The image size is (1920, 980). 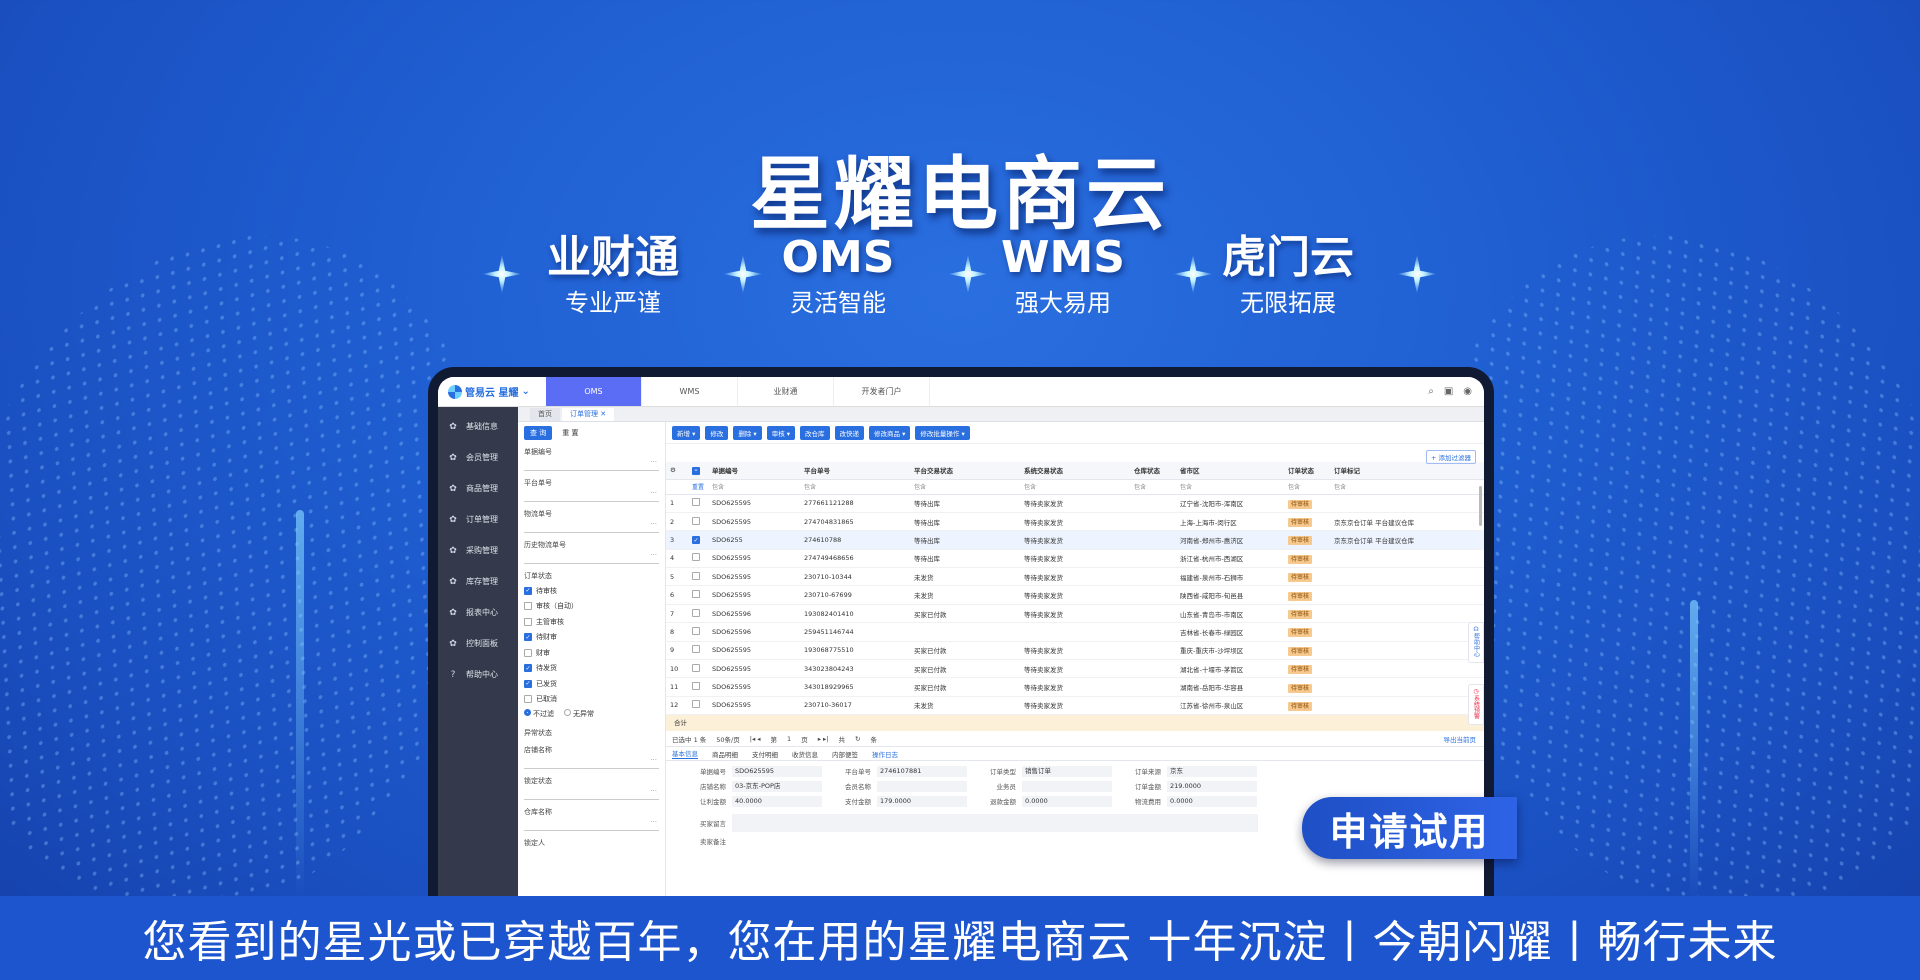 I want to click on bag-icon: ▣, so click(x=1448, y=391).